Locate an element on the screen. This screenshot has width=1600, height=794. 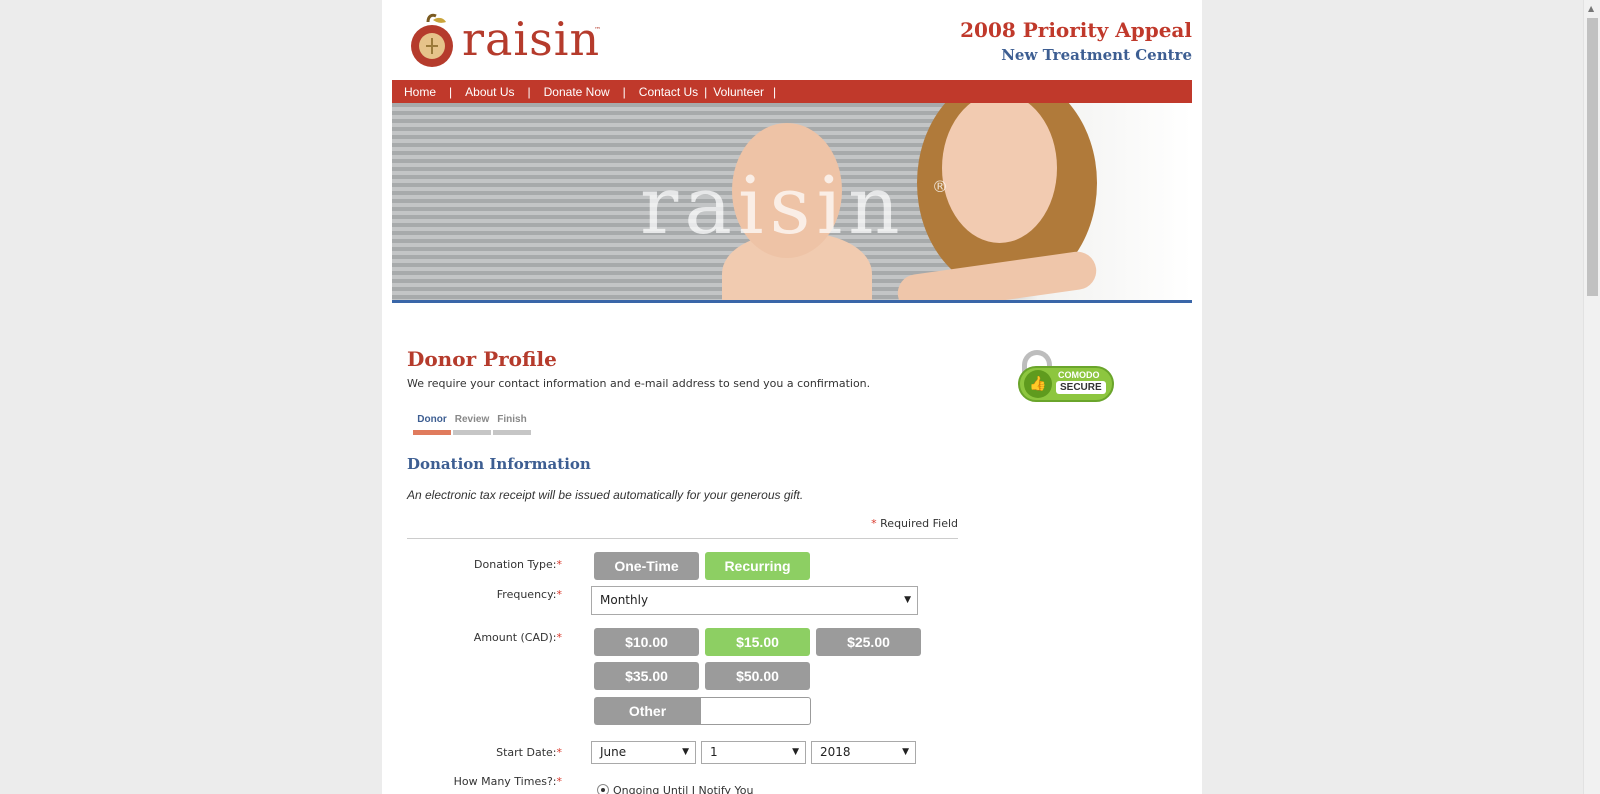
step-finish: Finish is located at coordinates (512, 424).